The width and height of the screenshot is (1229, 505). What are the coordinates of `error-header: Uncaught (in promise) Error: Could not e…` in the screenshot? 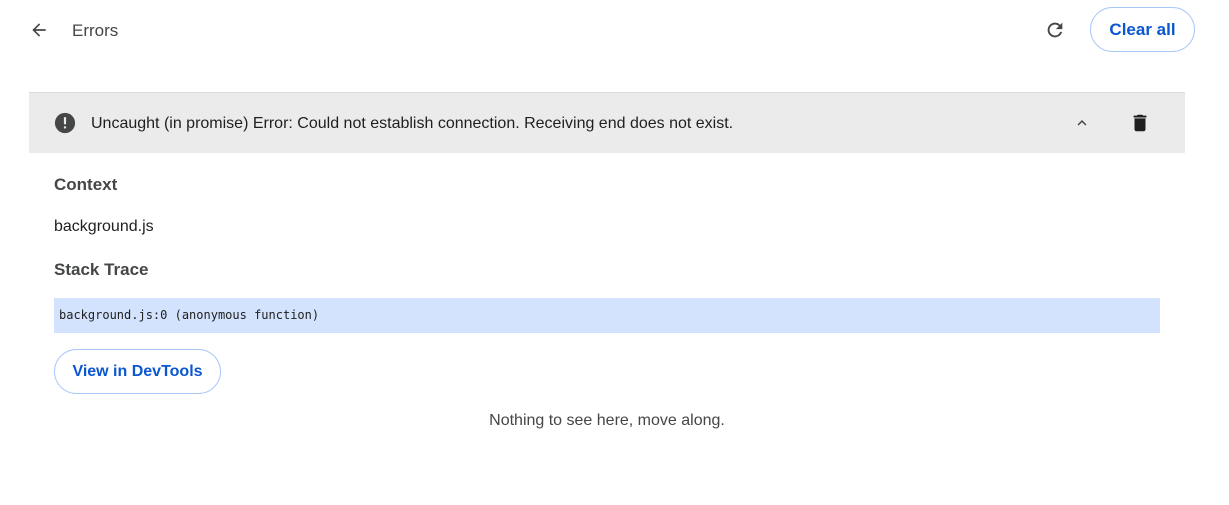 It's located at (607, 122).